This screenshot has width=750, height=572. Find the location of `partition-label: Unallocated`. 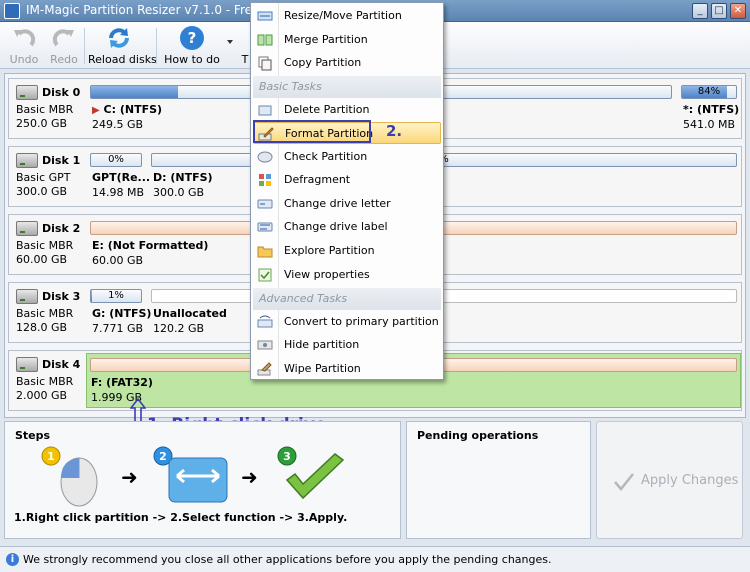

partition-label: Unallocated is located at coordinates (190, 313).